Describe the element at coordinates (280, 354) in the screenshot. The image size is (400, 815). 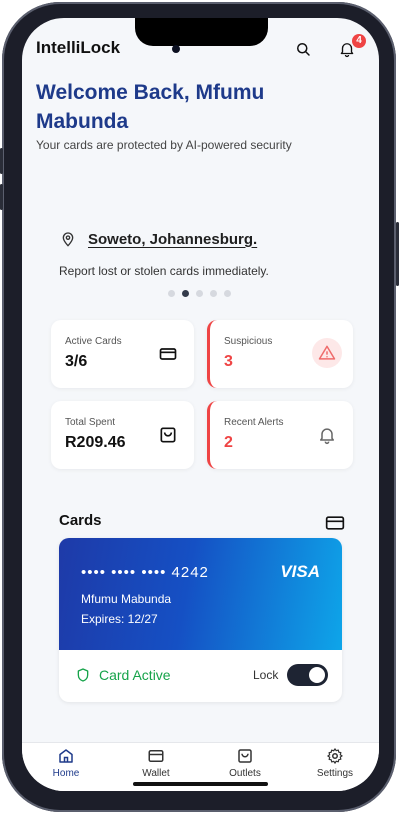
I see `stat-suspicious: Suspicious 3` at that location.